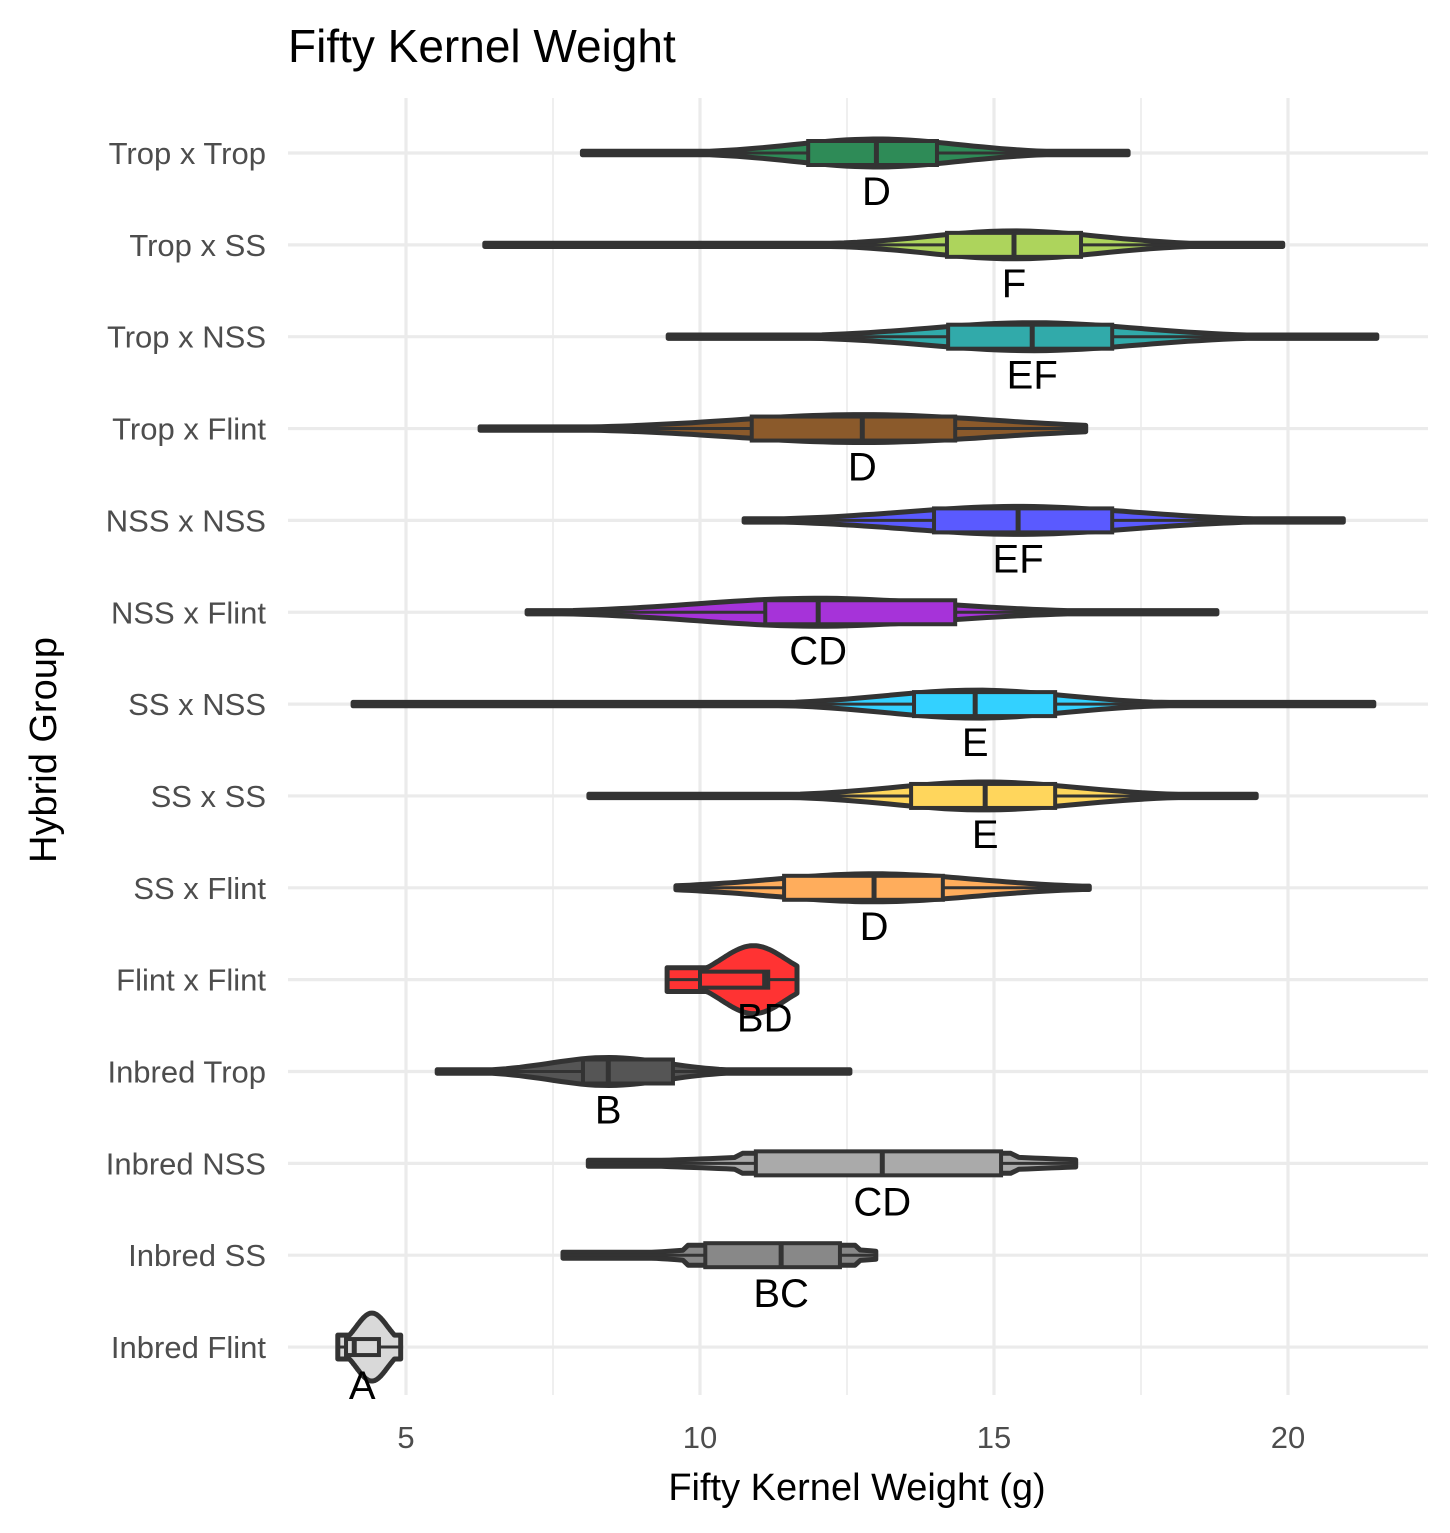  Describe the element at coordinates (44, 750) in the screenshot. I see `y-axis-title: Hybrid Group` at that location.